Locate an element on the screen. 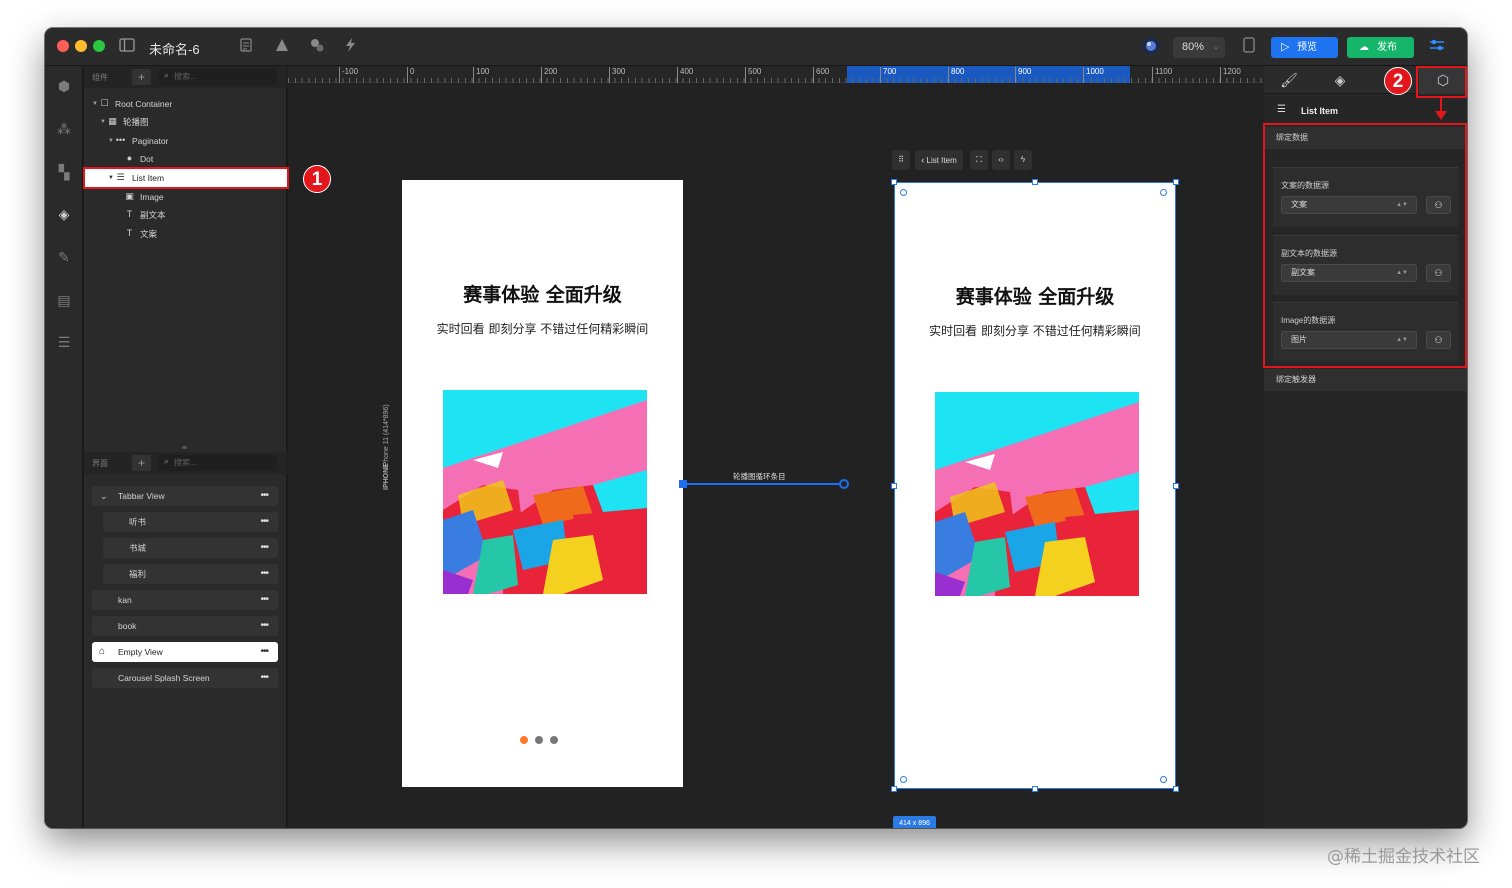 The width and height of the screenshot is (1512, 888). close-window-button is located at coordinates (63, 46).